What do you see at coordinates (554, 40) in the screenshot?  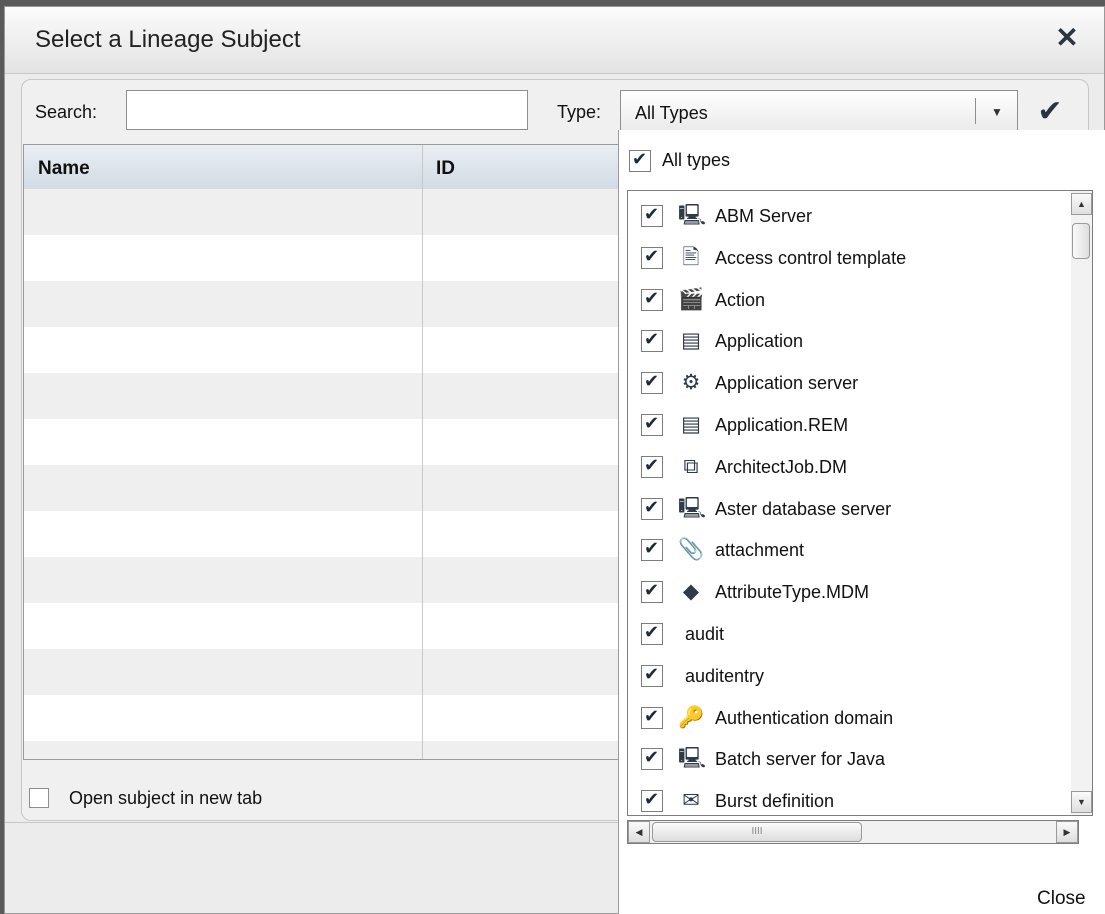 I see `dialog-titlebar: Select a Lineage Subject ✕` at bounding box center [554, 40].